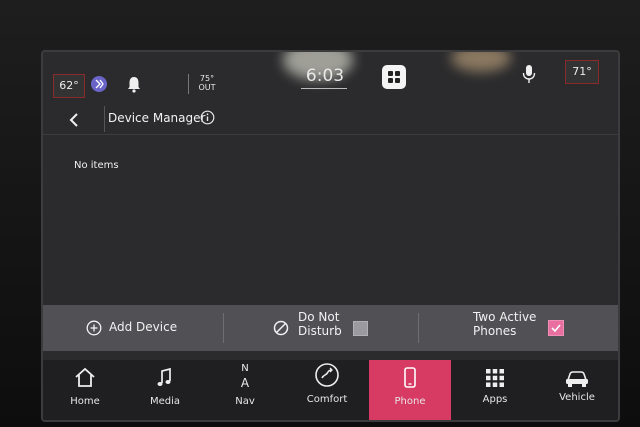 This screenshot has height=427, width=640. Describe the element at coordinates (319, 317) in the screenshot. I see `dnd-label-line1: Do Not` at that location.